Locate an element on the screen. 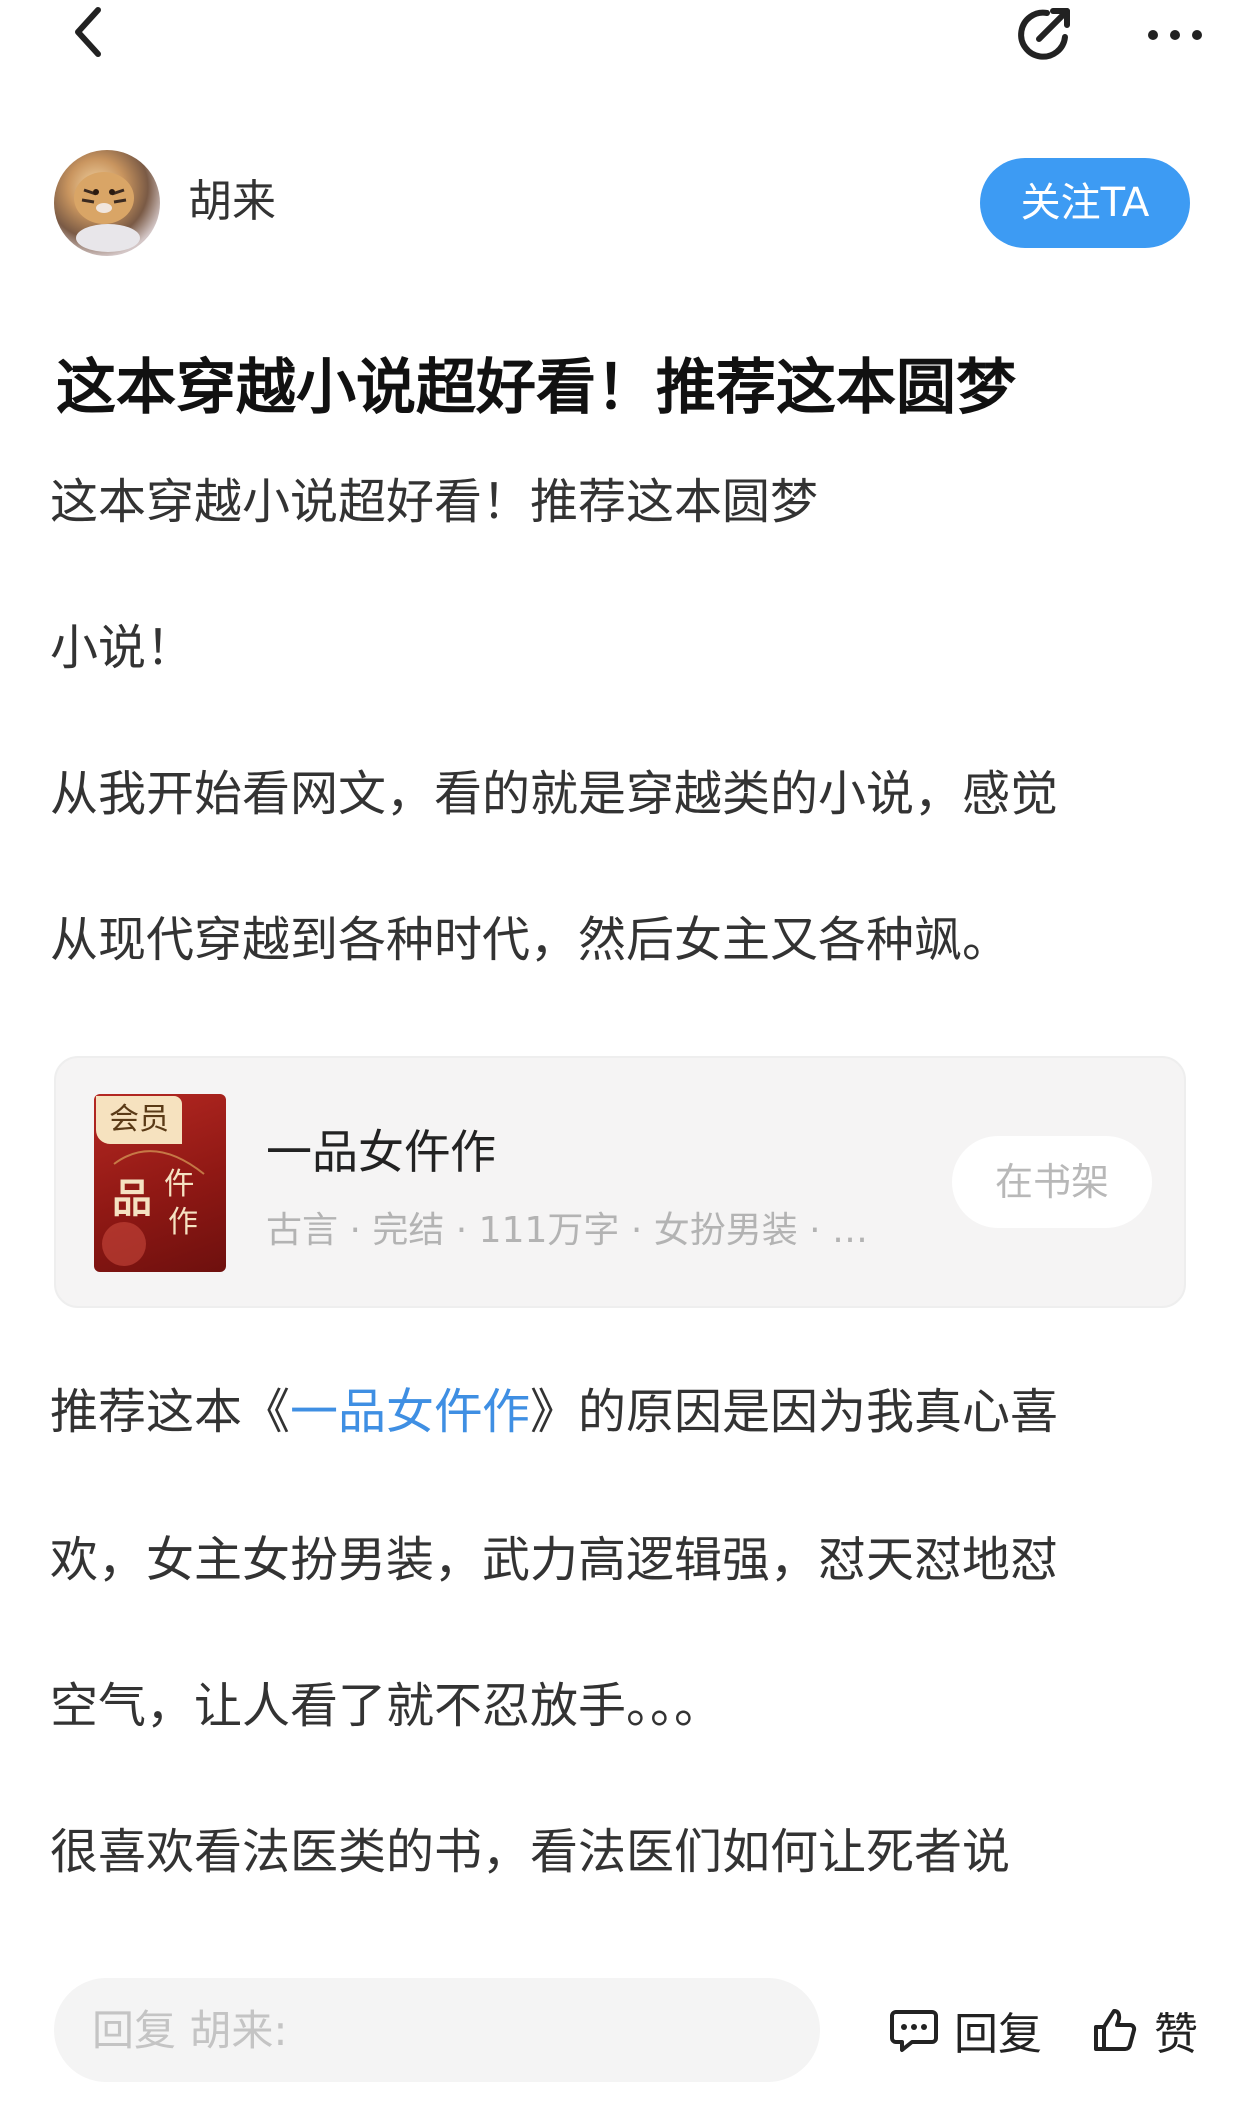 This screenshot has height=2113, width=1242. paragraph-text: 》的原因是因为我真心喜 is located at coordinates (794, 1412).